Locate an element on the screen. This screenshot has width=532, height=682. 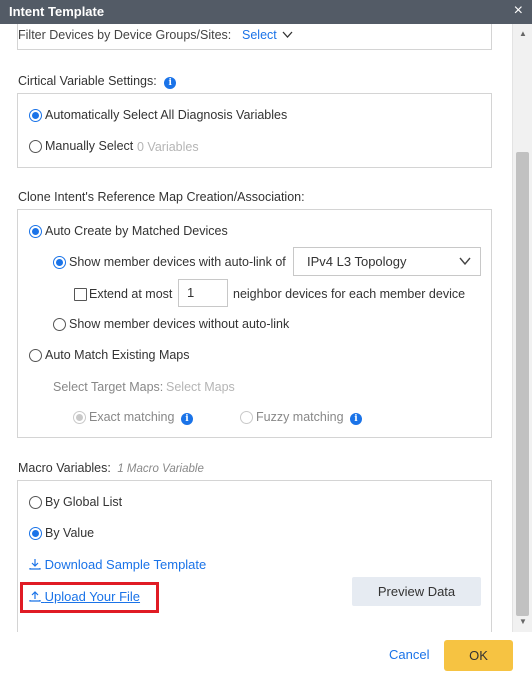
fuzzy-matching-label: Fuzzy matching i is located at coordinates (309, 417).